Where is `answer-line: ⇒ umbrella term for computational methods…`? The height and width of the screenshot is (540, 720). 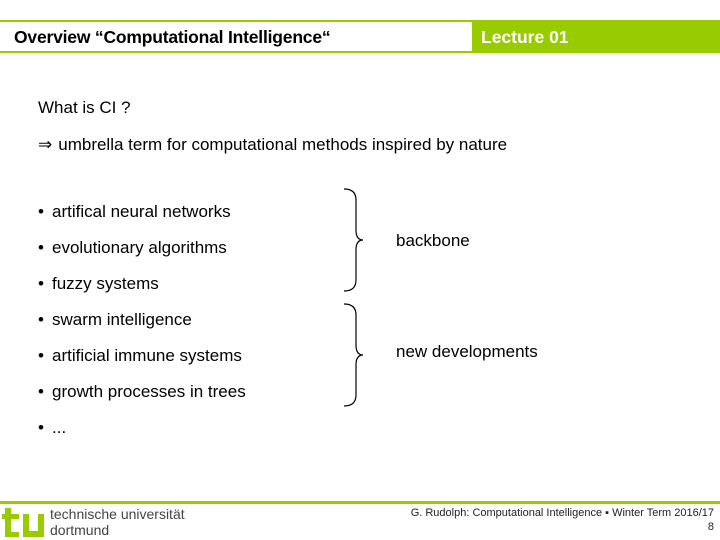 answer-line: ⇒ umbrella term for computational methods… is located at coordinates (272, 145).